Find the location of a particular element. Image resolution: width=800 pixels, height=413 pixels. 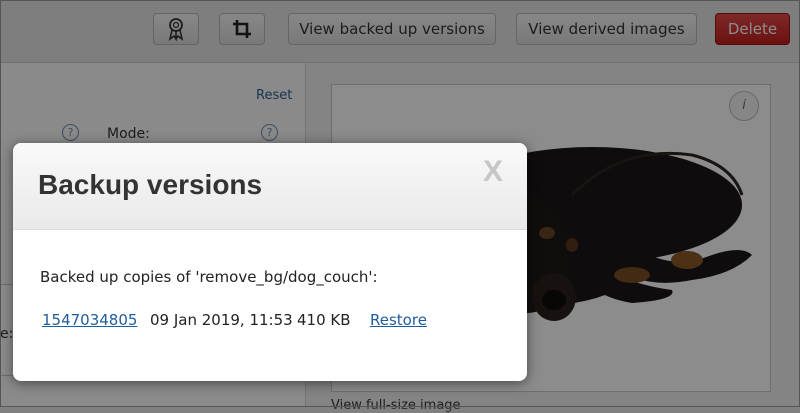

backup-date: 09 Jan 2019, 11:53 is located at coordinates (221, 320).